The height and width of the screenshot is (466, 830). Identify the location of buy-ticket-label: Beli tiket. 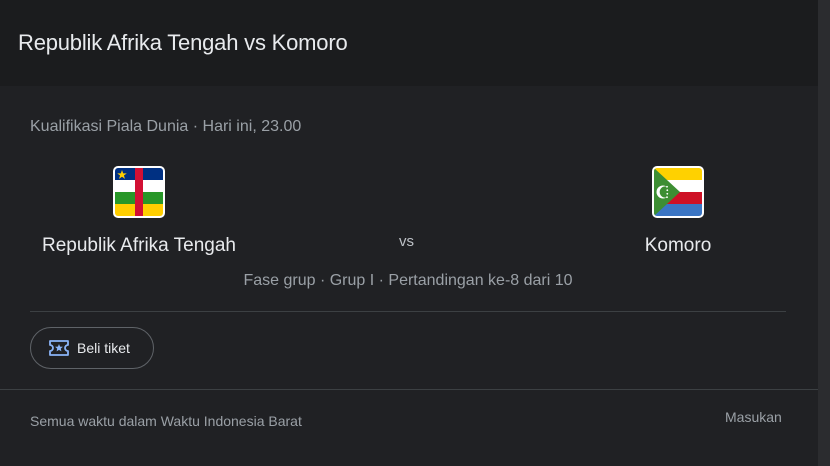
(103, 348).